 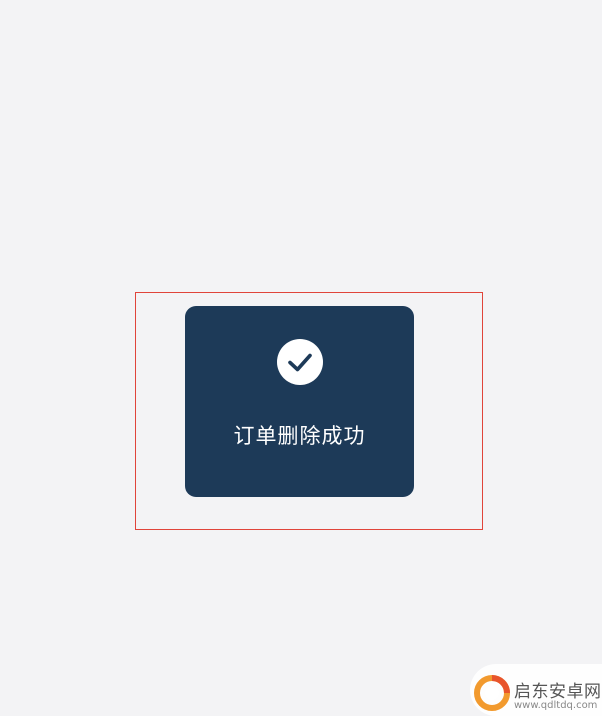 I want to click on site-watermark: 启东安卓网 www.qdltdq.com, so click(x=536, y=690).